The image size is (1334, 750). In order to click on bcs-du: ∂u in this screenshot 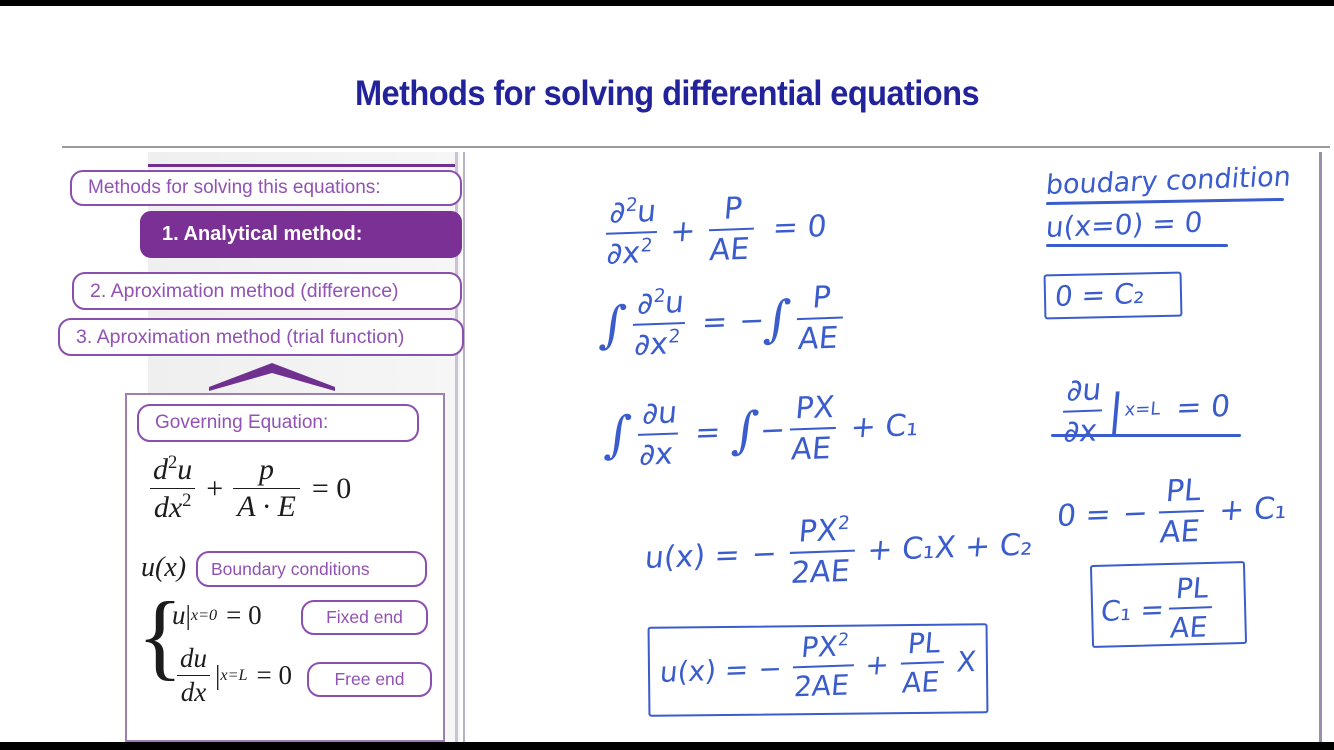, I will do `click(1084, 390)`.